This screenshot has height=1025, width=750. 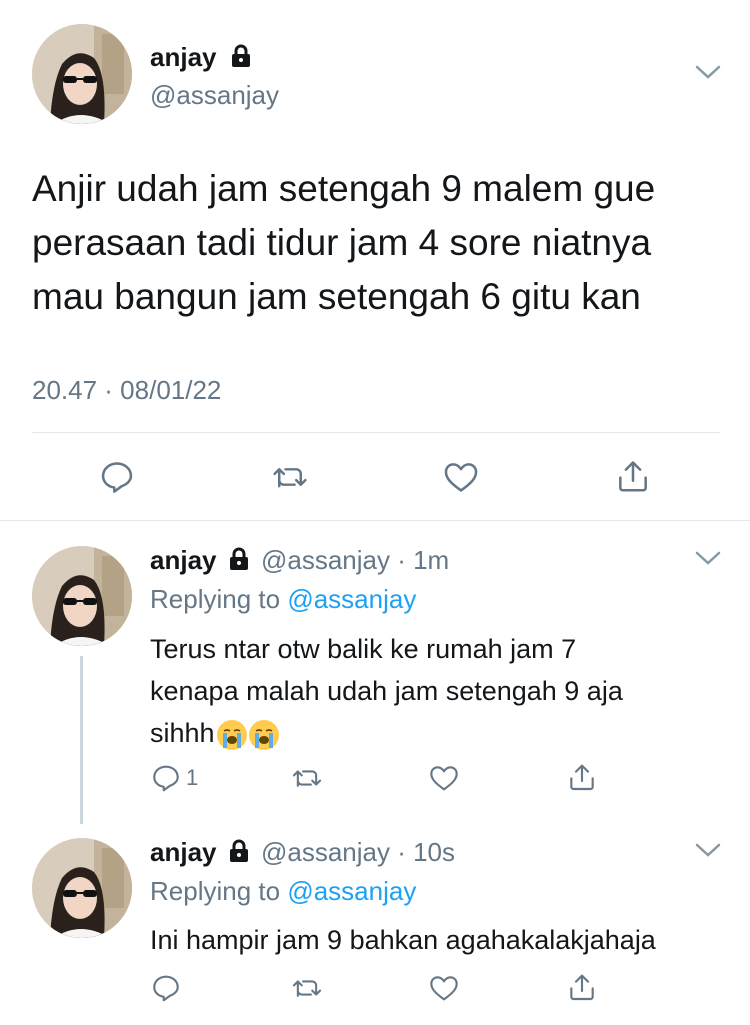 I want to click on tweet-text-line: sihhh, so click(x=182, y=733).